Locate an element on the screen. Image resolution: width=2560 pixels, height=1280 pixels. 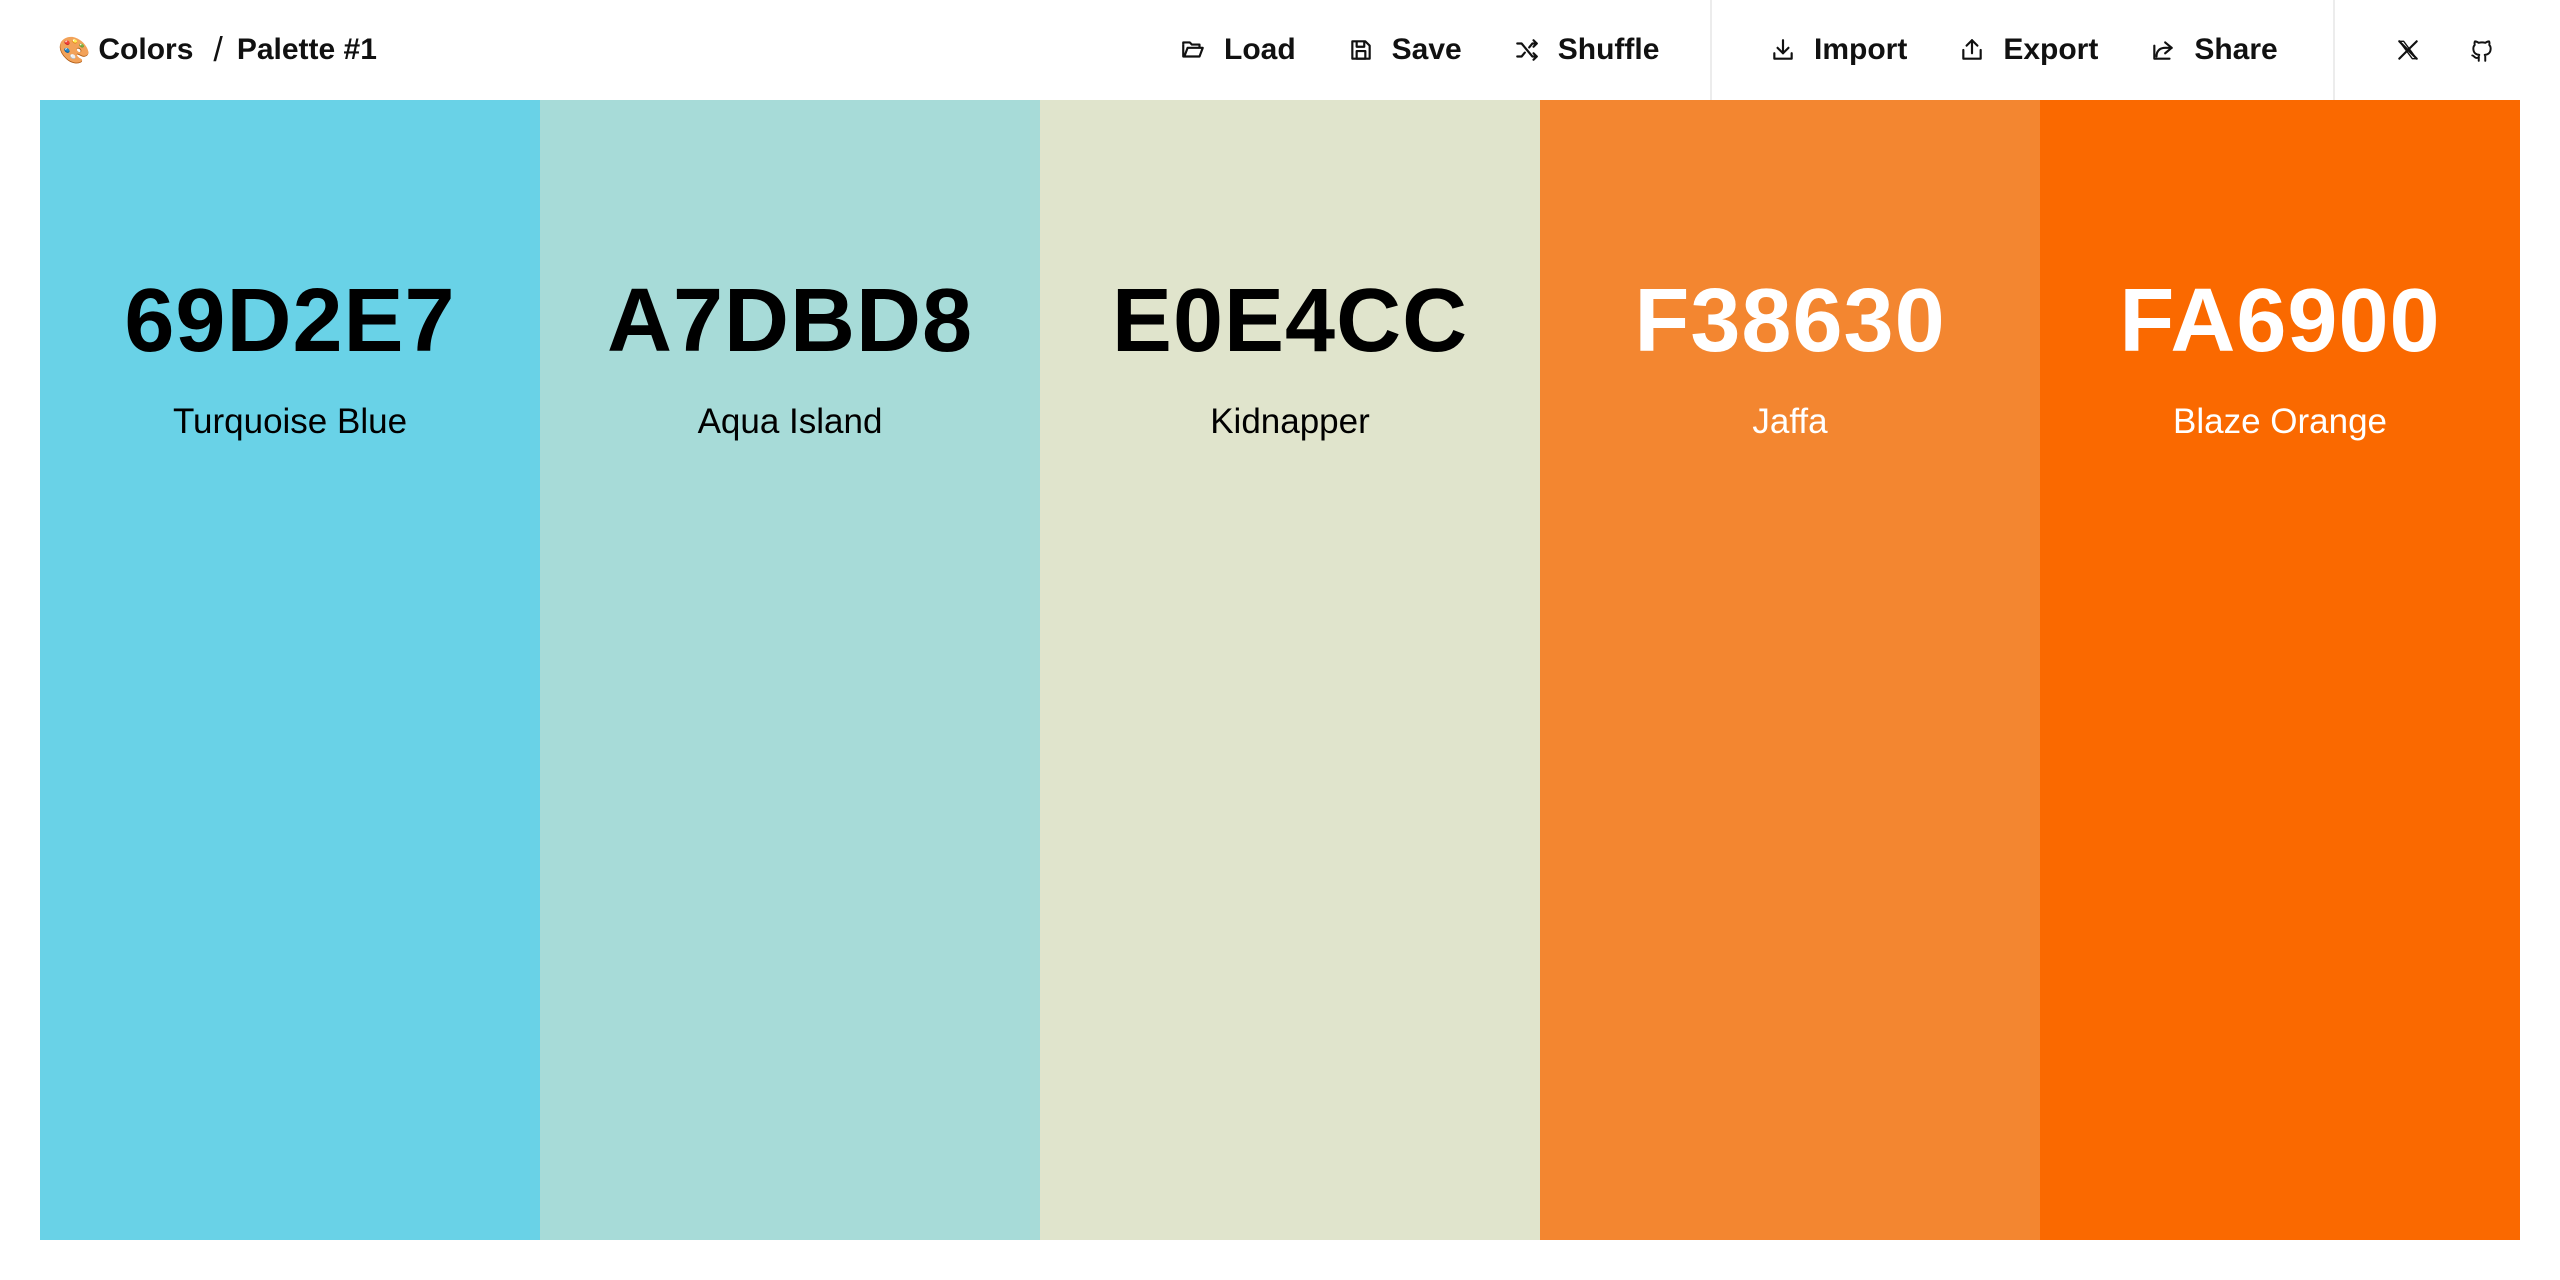
color-name: Blaze Orange is located at coordinates (2280, 421).